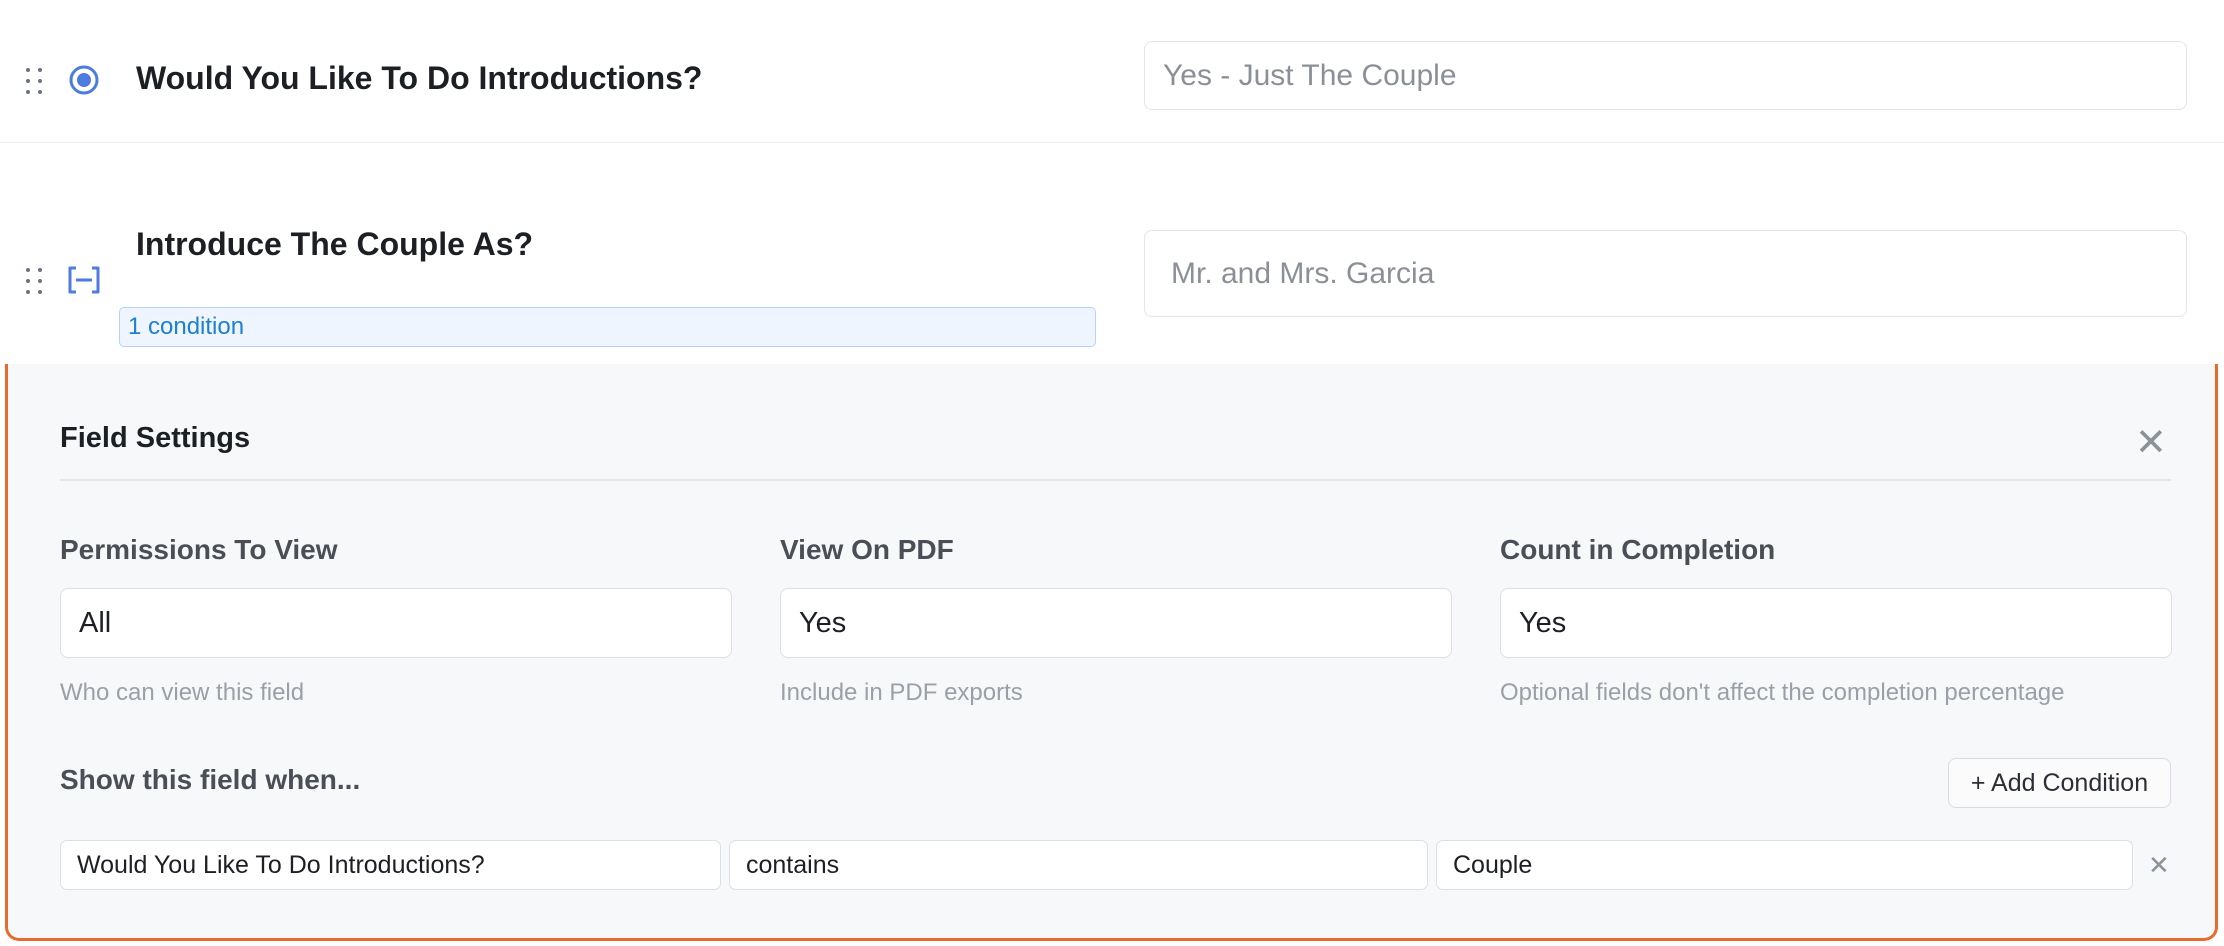 Image resolution: width=2224 pixels, height=946 pixels. I want to click on view-on-pdf-label: View On PDF, so click(867, 549).